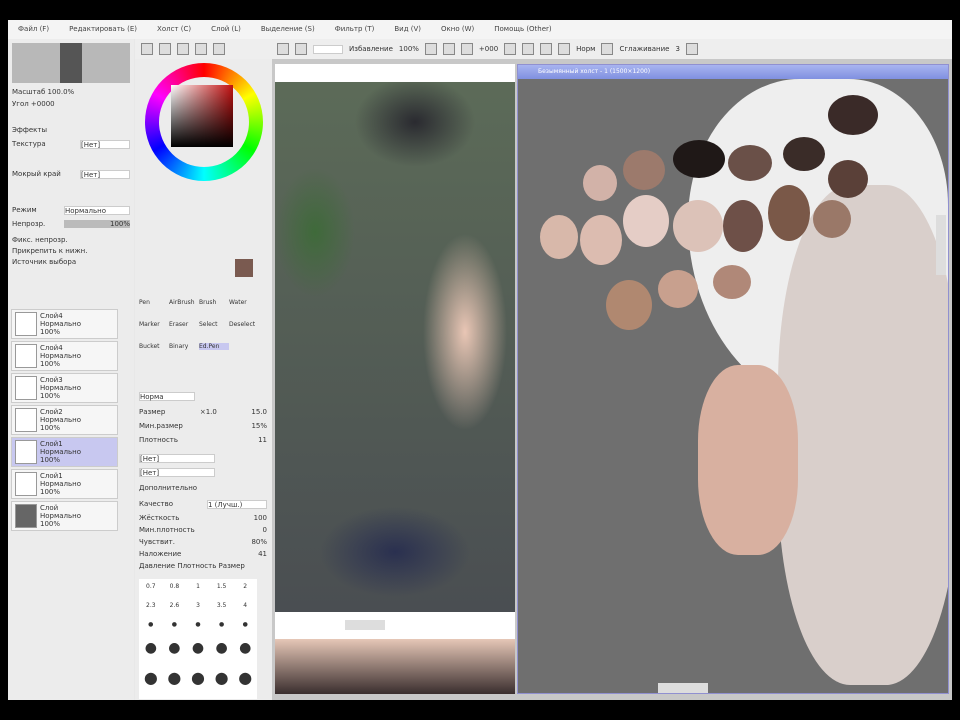  What do you see at coordinates (159, 518) in the screenshot?
I see `edge-label: Жёсткость` at bounding box center [159, 518].